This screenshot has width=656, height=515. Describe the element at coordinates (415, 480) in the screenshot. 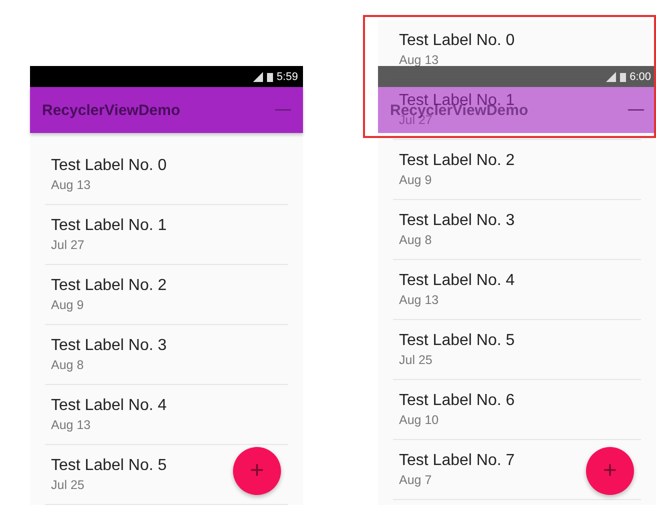

I see `item-date: Aug 7` at that location.